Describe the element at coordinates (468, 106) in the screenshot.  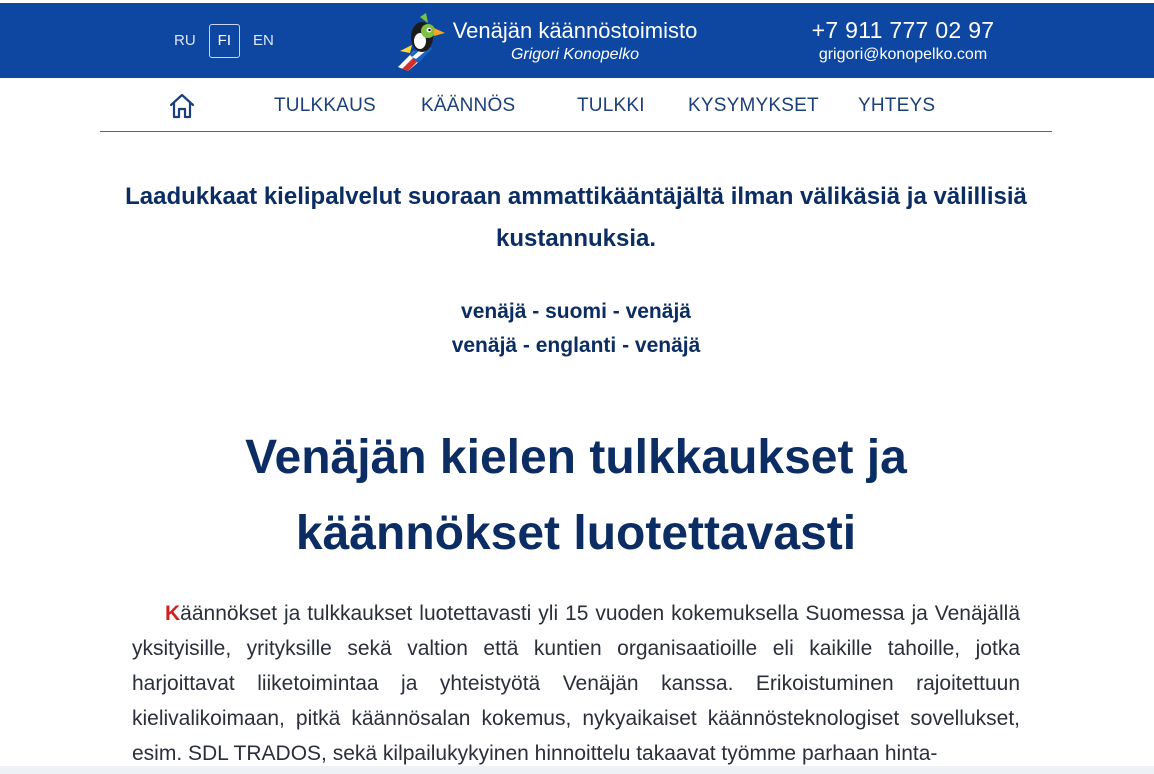
I see `nav-item-kaannos: KÄÄNNÖS` at that location.